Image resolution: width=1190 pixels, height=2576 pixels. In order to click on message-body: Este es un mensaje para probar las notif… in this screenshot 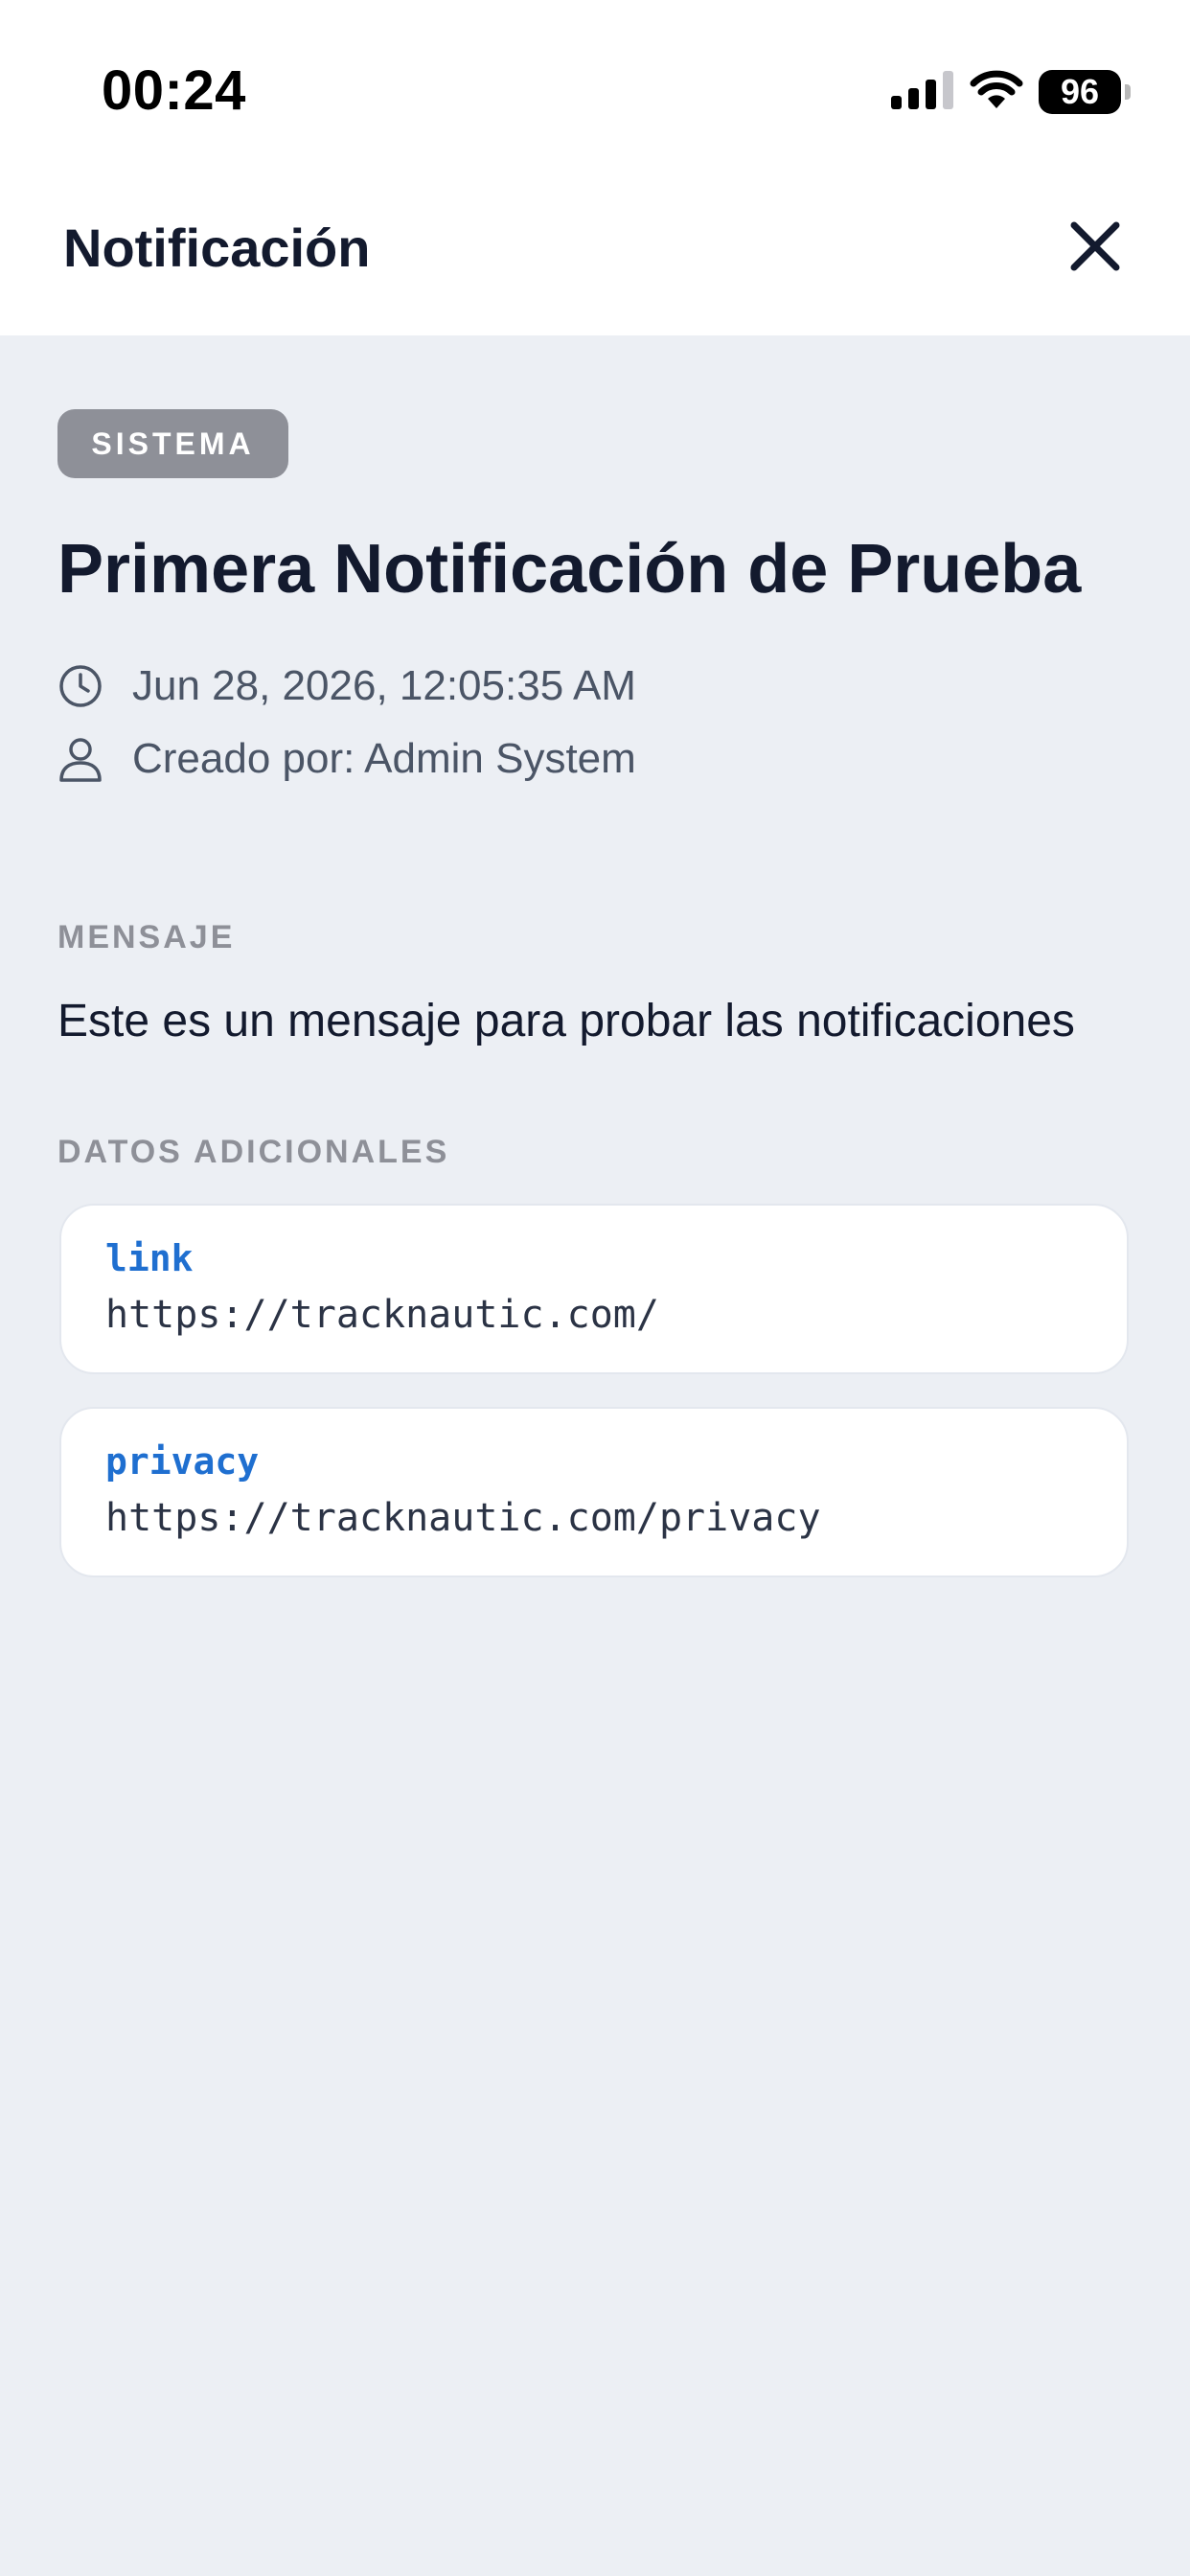, I will do `click(566, 1021)`.